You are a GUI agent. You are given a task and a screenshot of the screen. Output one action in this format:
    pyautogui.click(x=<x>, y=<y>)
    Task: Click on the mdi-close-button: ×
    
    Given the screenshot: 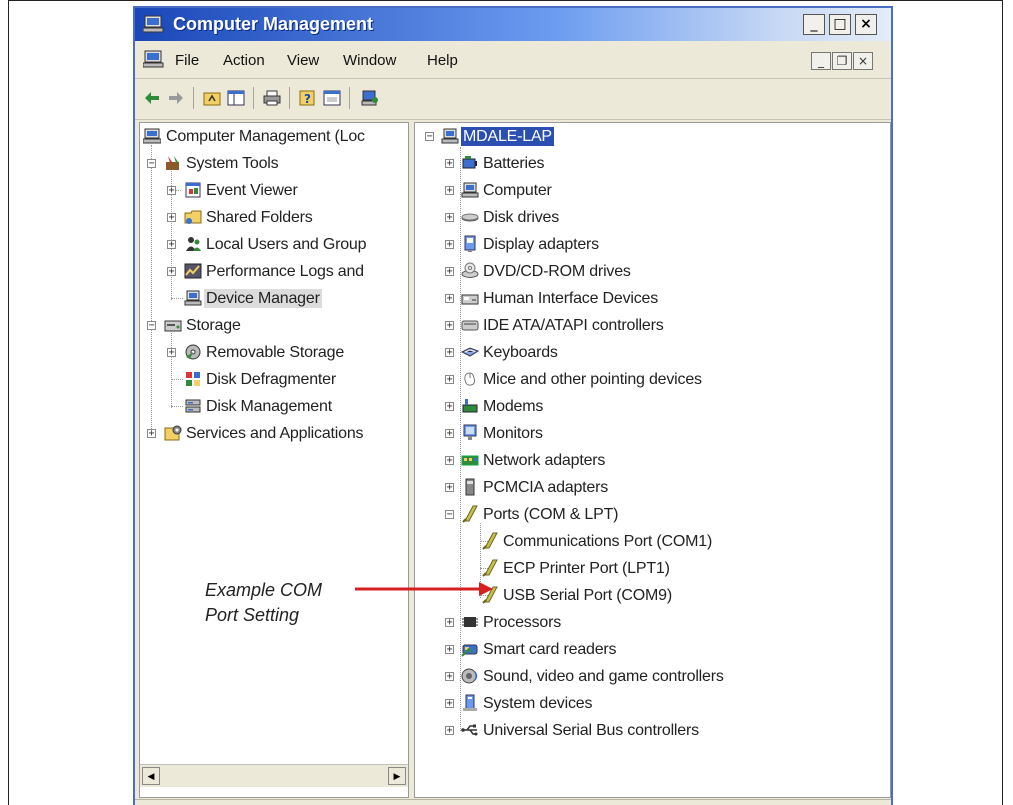 What is the action you would take?
    pyautogui.click(x=863, y=61)
    